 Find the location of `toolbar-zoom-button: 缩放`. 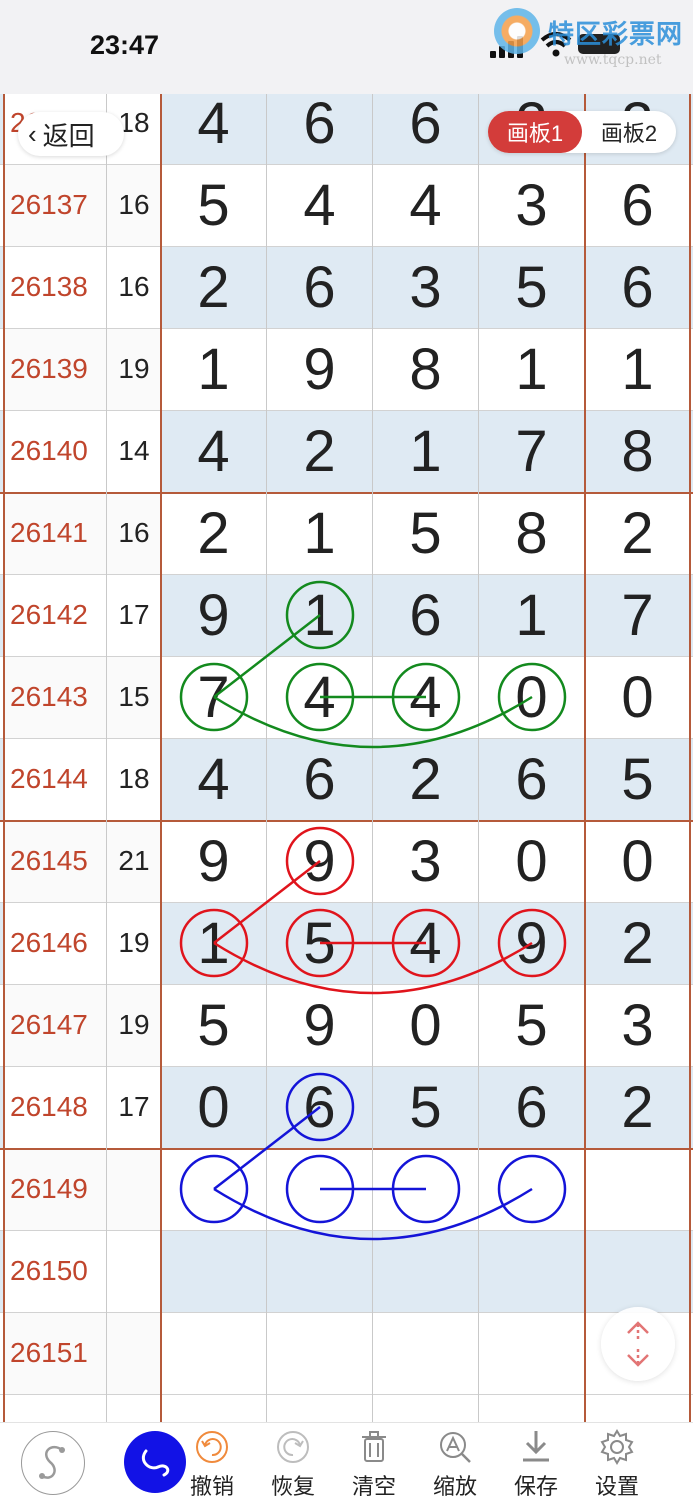

toolbar-zoom-button: 缩放 is located at coordinates (455, 1463).